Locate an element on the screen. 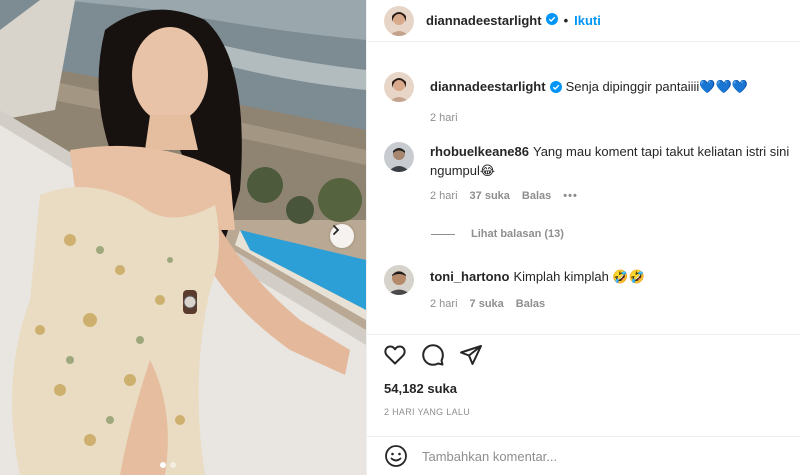  heart-icon is located at coordinates (395, 355).